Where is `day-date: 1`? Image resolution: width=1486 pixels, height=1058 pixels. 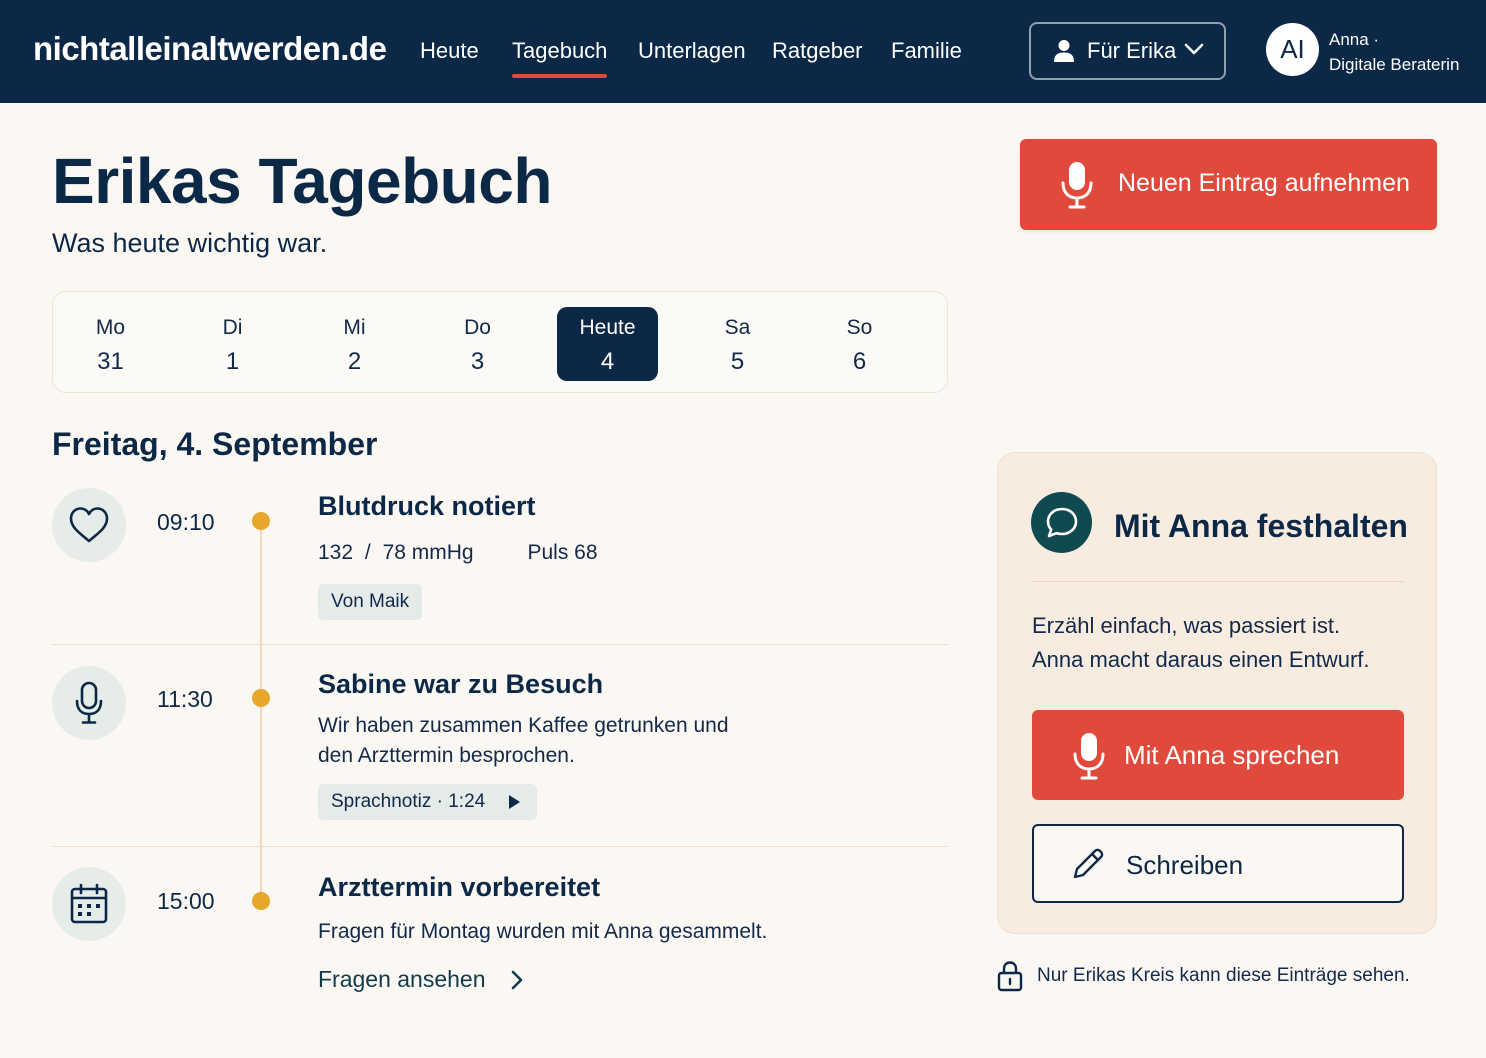
day-date: 1 is located at coordinates (232, 361).